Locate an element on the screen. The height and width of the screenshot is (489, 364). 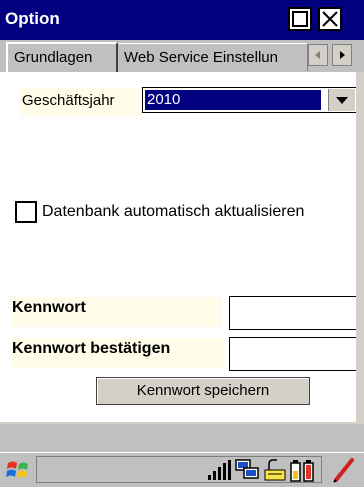
battery-icon is located at coordinates (302, 472).